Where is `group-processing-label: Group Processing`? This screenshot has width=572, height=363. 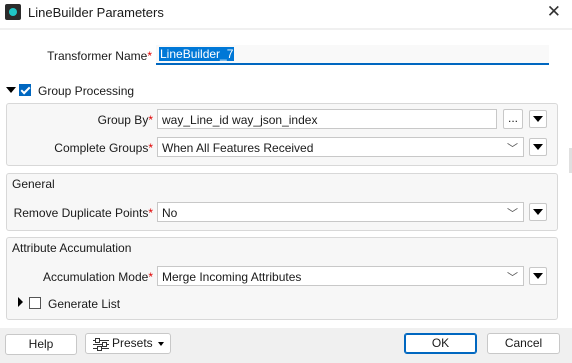 group-processing-label: Group Processing is located at coordinates (86, 91).